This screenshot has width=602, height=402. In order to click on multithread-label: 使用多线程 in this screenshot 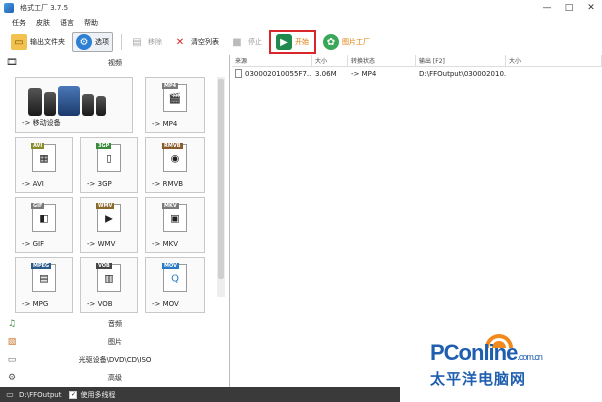, I will do `click(98, 394)`.